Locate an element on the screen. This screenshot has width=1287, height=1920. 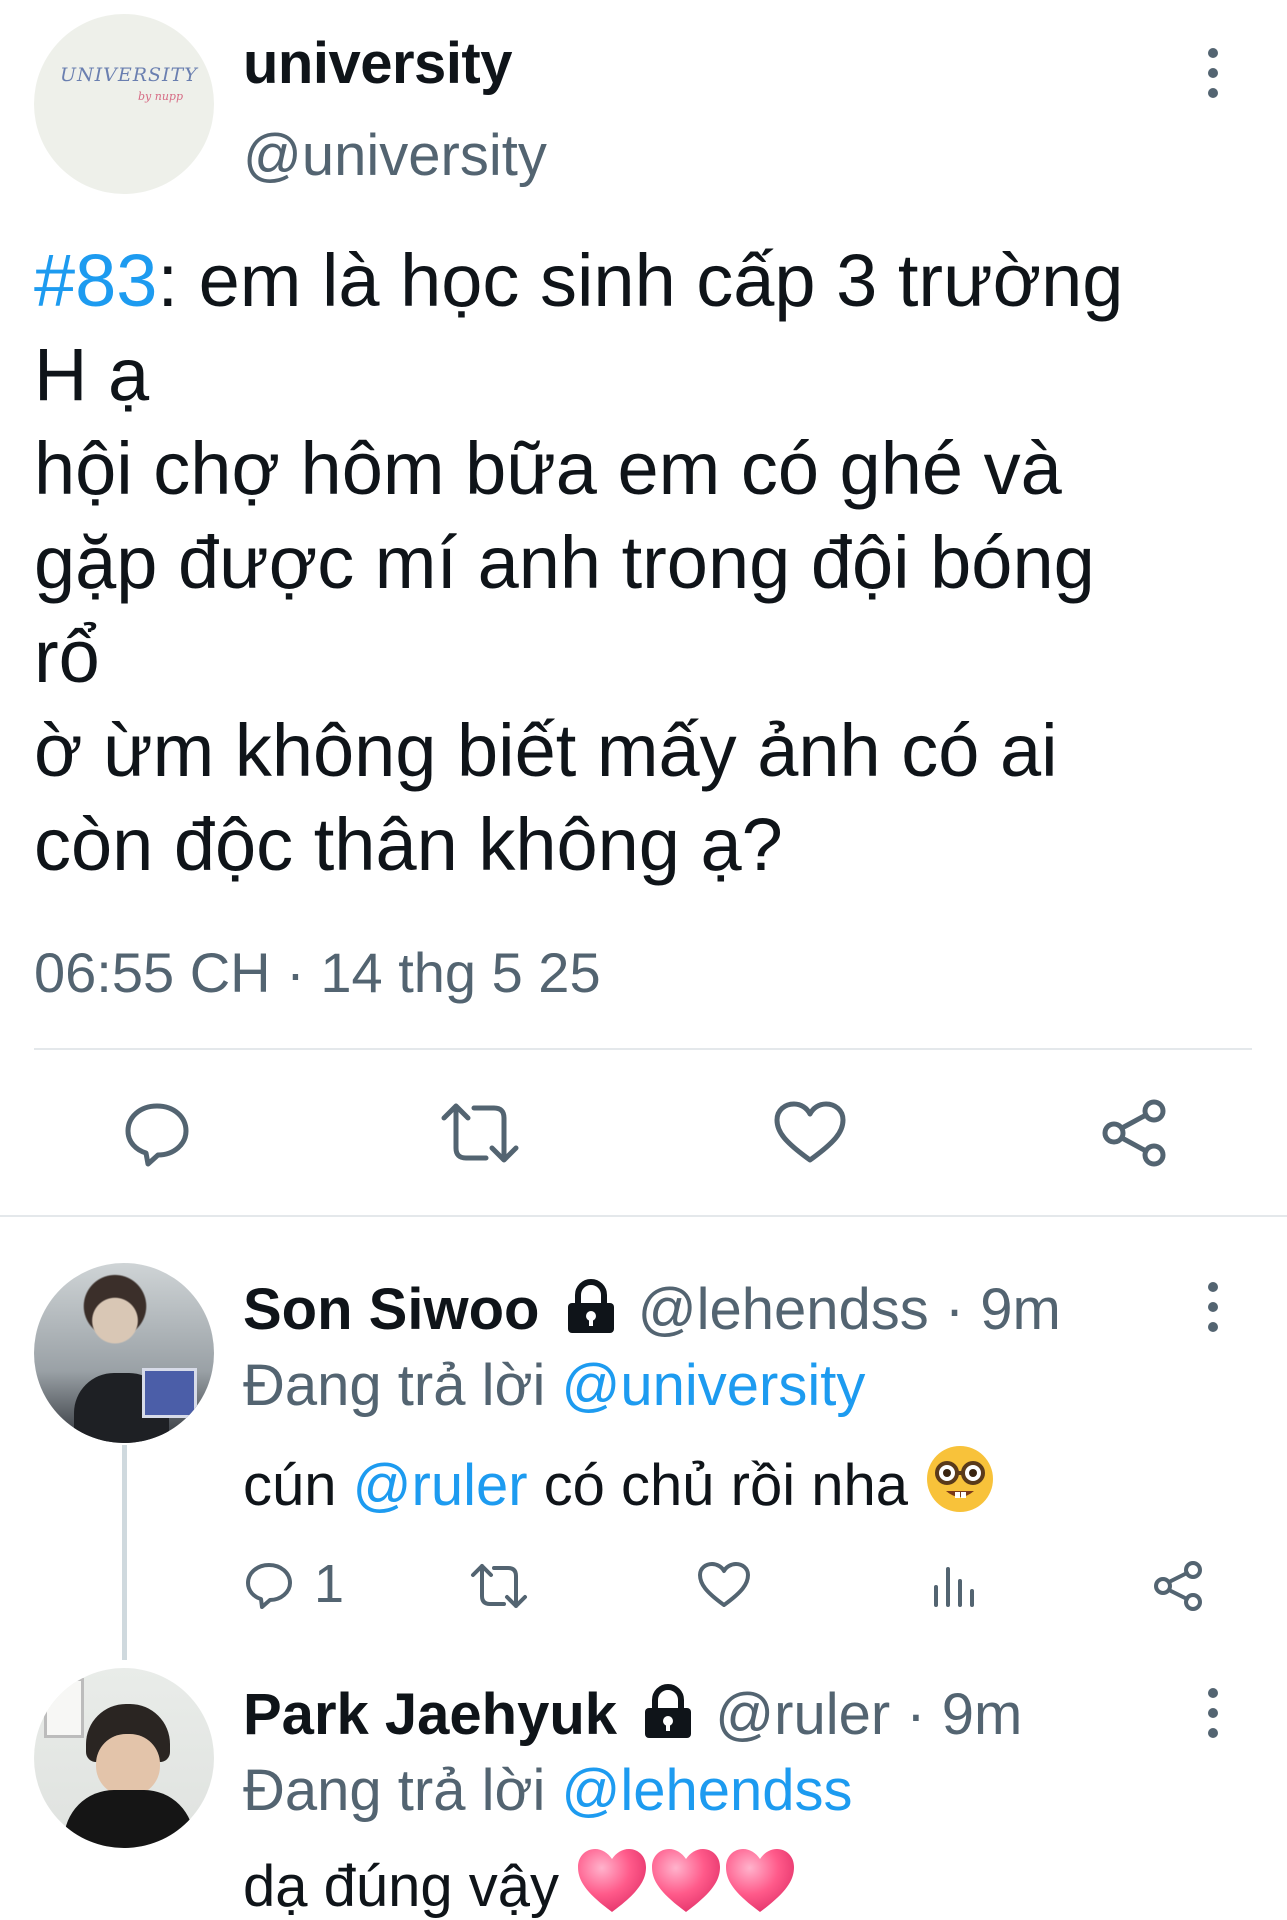
tweet-line-7: còn độc thân không ạ? is located at coordinates (408, 844).